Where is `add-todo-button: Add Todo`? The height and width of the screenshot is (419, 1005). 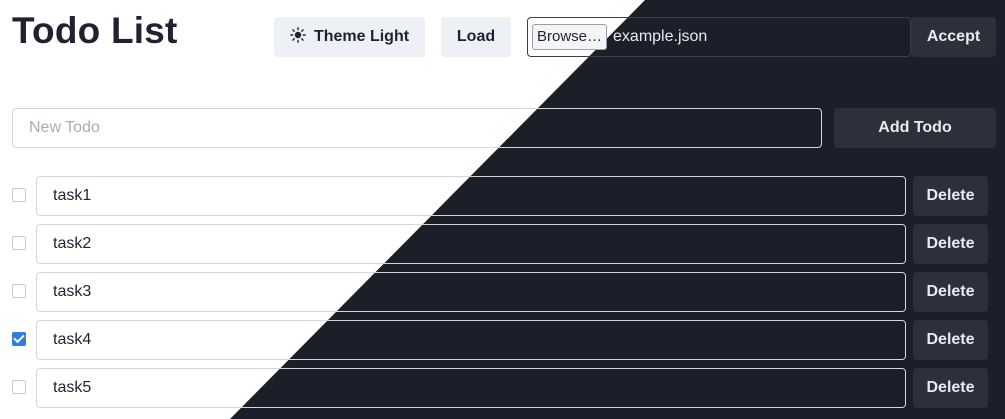
add-todo-button: Add Todo is located at coordinates (915, 128).